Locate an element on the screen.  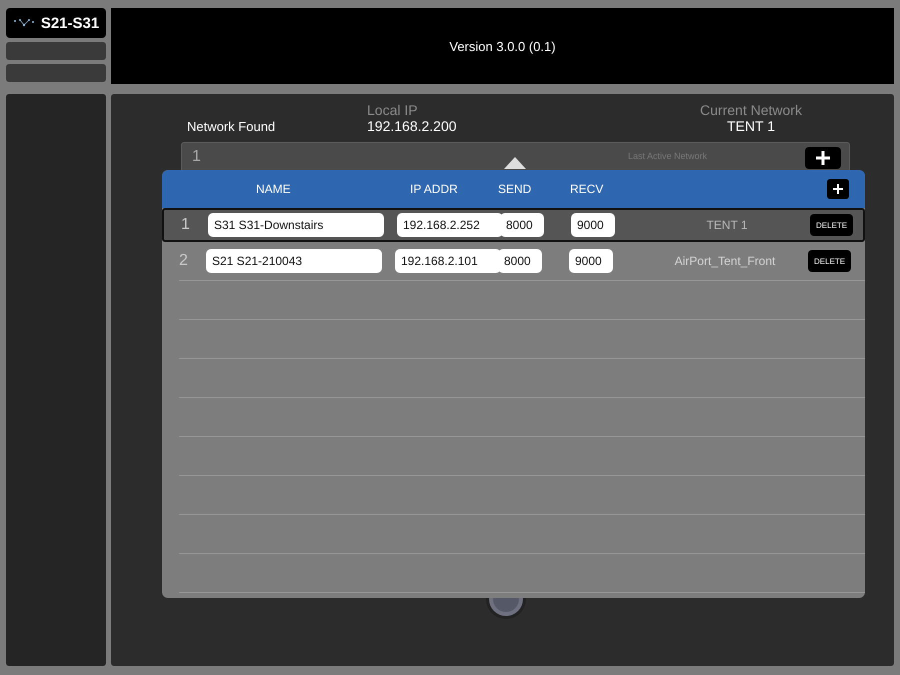
device-row: 1 S31 S31-Downstairs 192.168.2.252 8000 9000 TENT 1 DELETE is located at coordinates (513, 225).